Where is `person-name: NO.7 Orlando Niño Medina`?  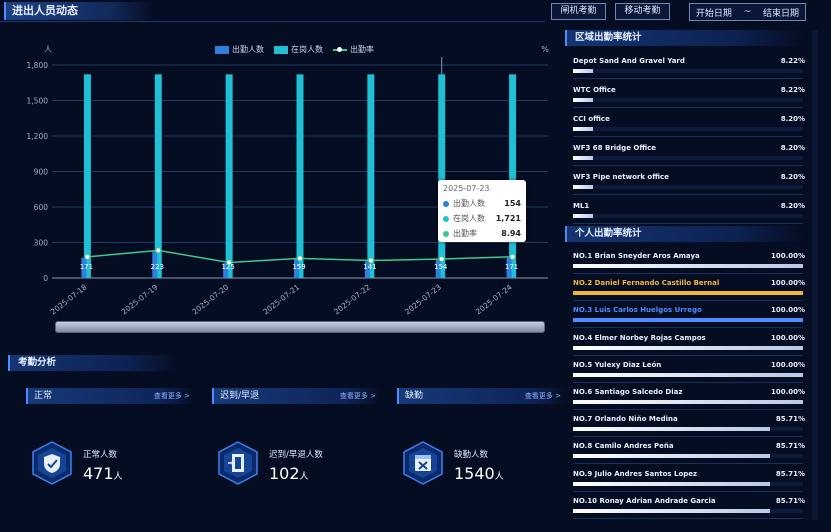 person-name: NO.7 Orlando Niño Medina is located at coordinates (625, 419).